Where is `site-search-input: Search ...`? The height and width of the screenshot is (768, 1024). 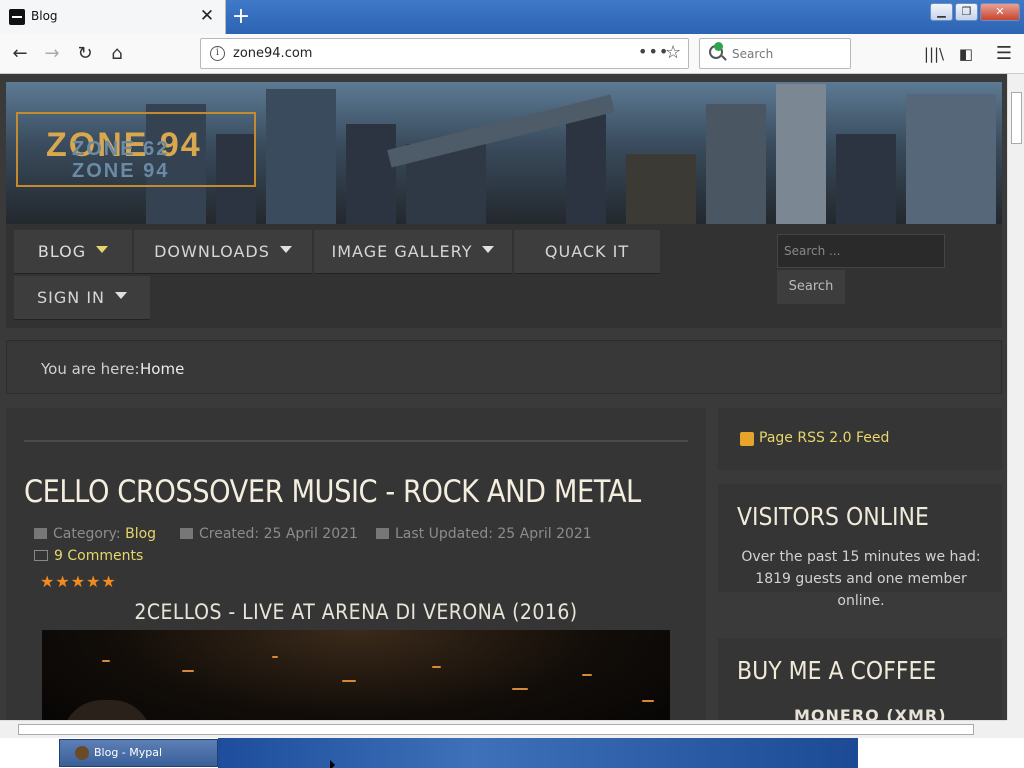 site-search-input: Search ... is located at coordinates (861, 251).